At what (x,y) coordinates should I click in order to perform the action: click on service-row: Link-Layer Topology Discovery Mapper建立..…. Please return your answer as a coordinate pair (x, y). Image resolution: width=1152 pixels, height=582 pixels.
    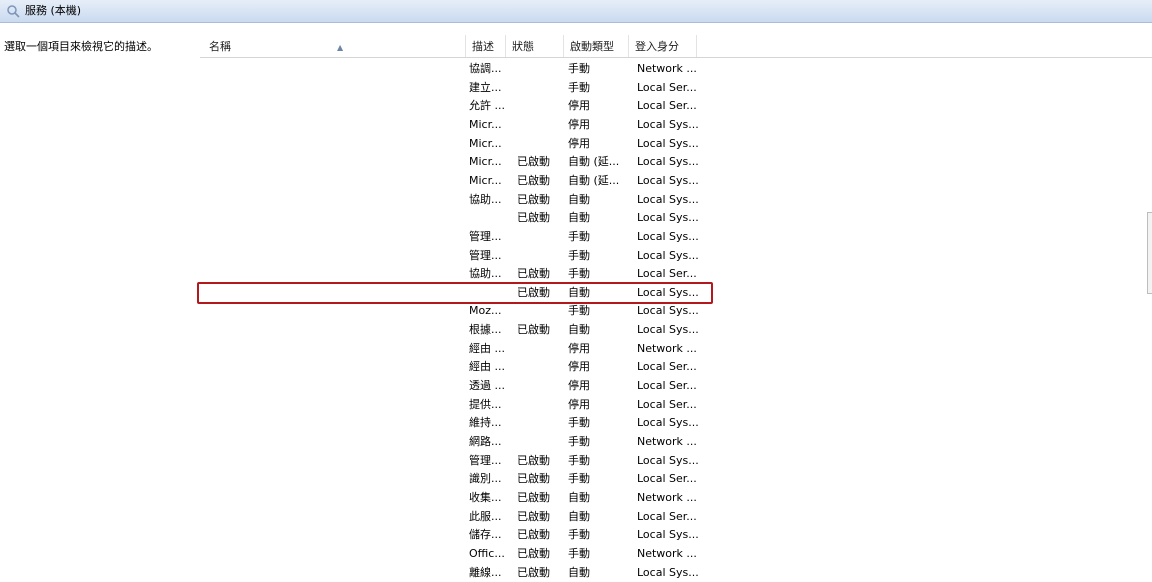
    Looking at the image, I should click on (676, 87).